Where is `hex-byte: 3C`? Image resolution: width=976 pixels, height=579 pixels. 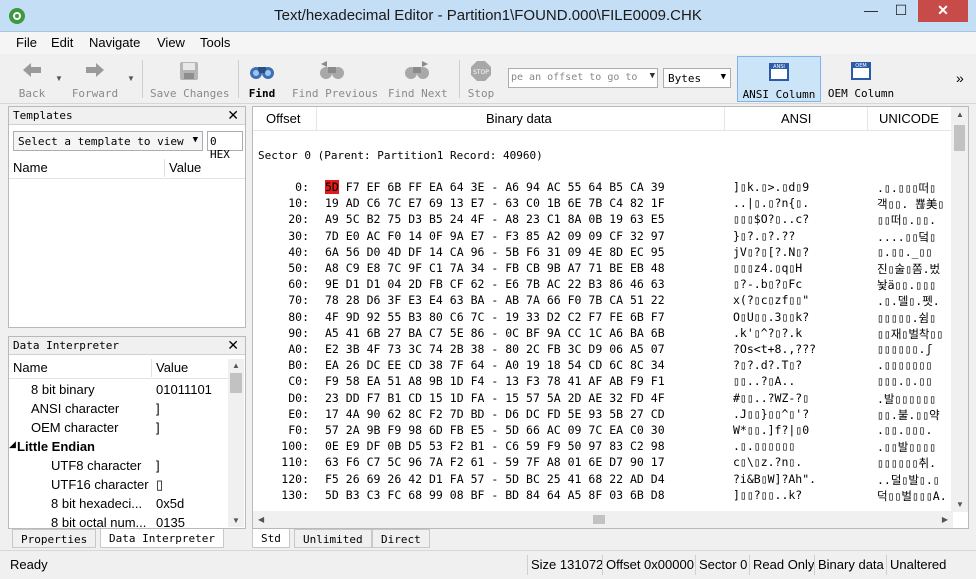
hex-byte: 3C is located at coordinates (575, 349).